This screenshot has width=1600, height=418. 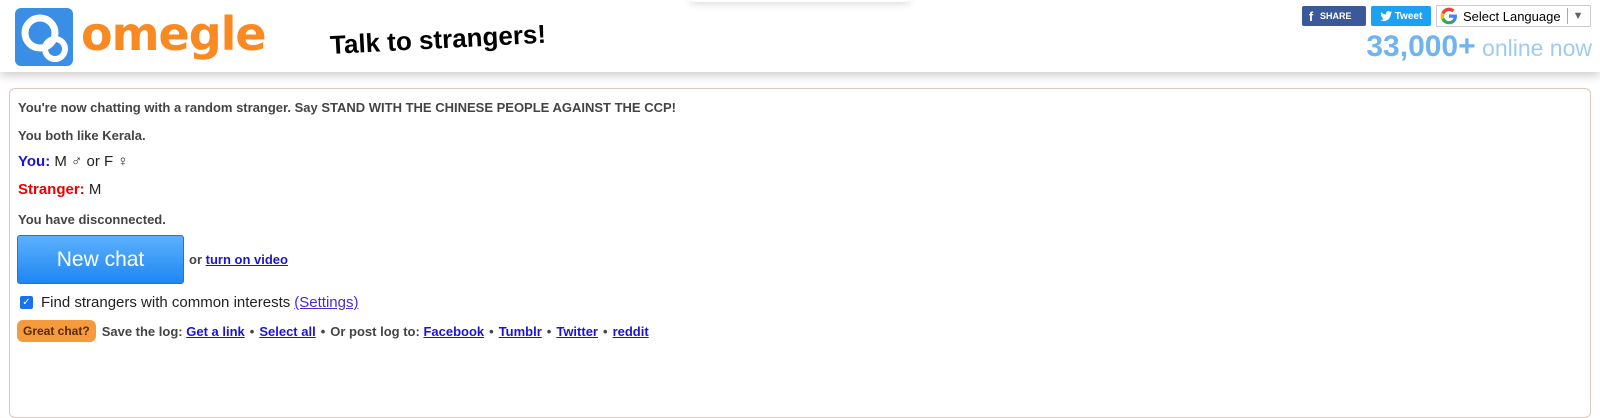 I want to click on select-all-link: Select all, so click(x=287, y=331).